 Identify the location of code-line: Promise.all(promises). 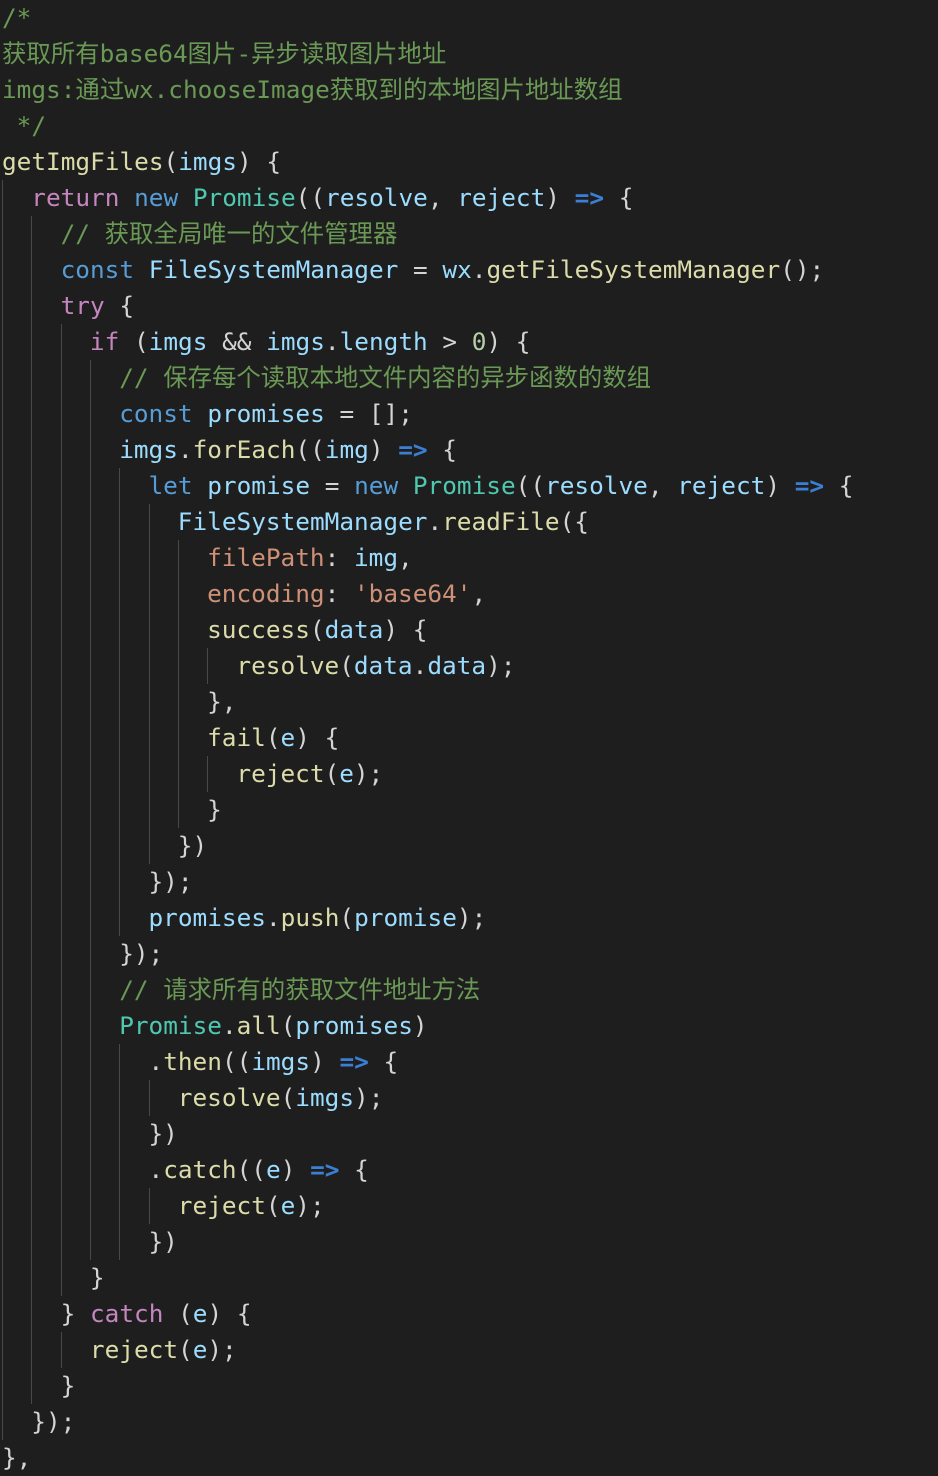
(469, 1026).